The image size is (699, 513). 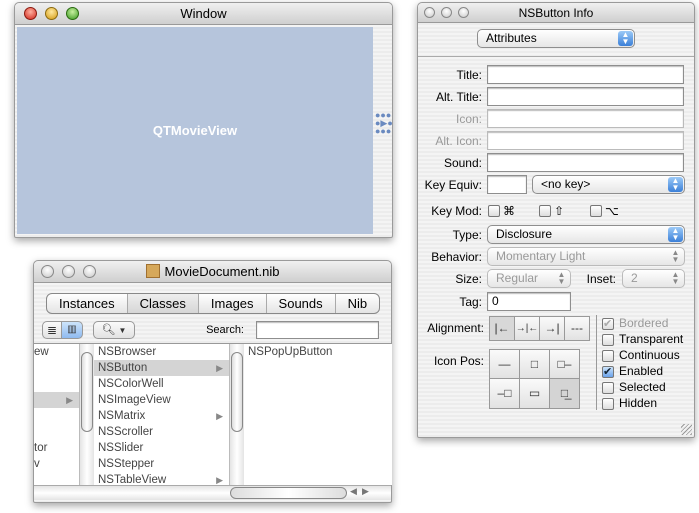 What do you see at coordinates (52, 330) in the screenshot?
I see `list-view-button: ≣` at bounding box center [52, 330].